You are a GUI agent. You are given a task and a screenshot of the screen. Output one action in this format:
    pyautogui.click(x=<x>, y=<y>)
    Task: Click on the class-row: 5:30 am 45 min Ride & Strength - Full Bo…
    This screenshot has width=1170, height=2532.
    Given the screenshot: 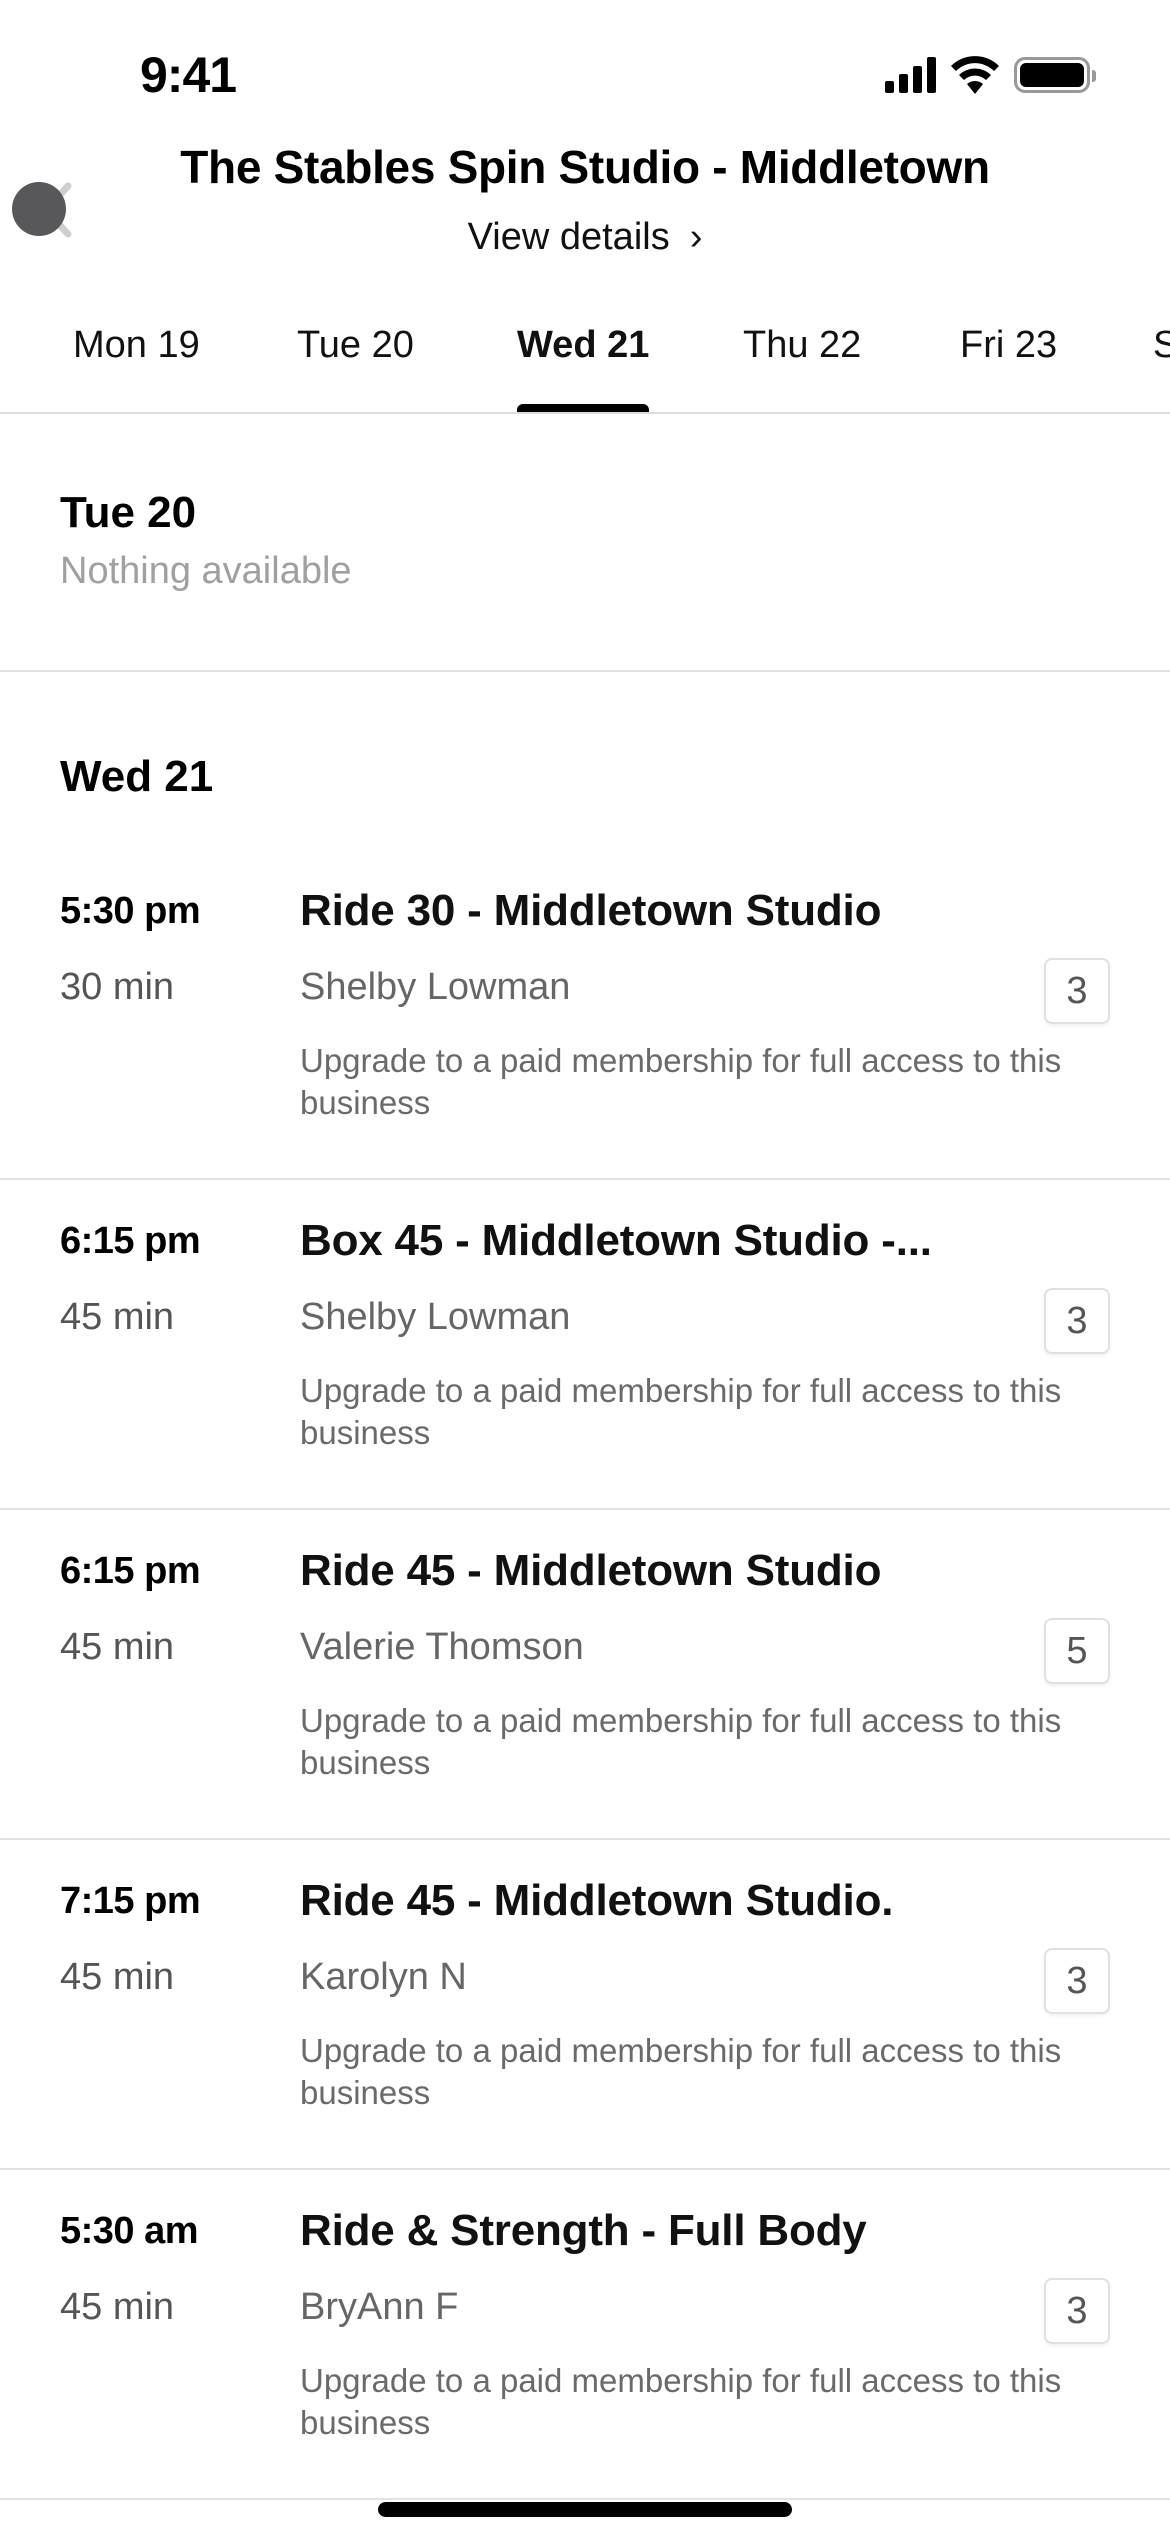 What is the action you would take?
    pyautogui.click(x=585, y=2335)
    